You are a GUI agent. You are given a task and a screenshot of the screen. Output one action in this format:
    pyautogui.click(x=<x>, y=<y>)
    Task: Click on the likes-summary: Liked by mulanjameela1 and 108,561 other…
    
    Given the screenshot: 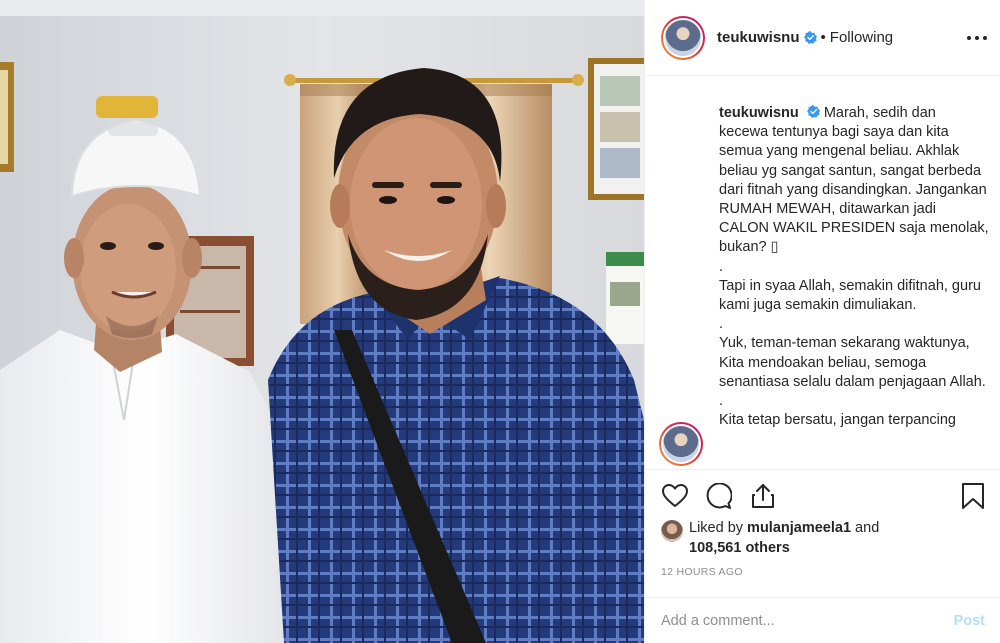 What is the action you would take?
    pyautogui.click(x=795, y=538)
    